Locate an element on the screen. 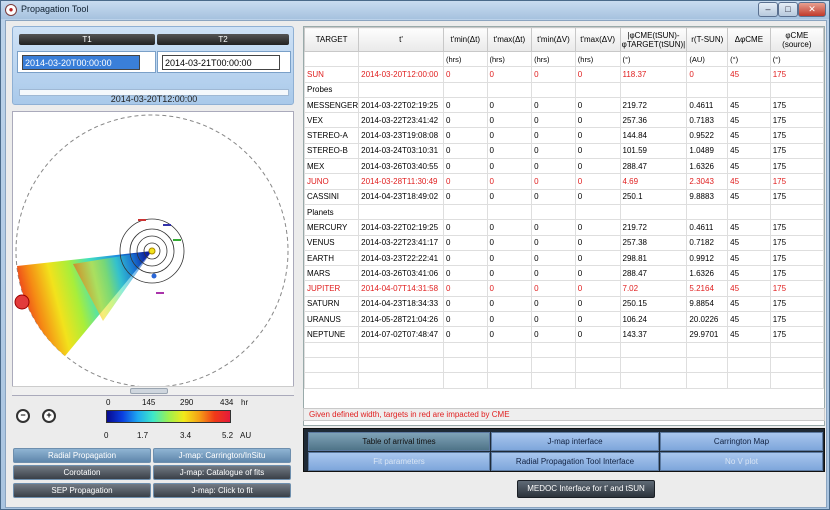  column-header: t'max(ΔV) is located at coordinates (597, 39).